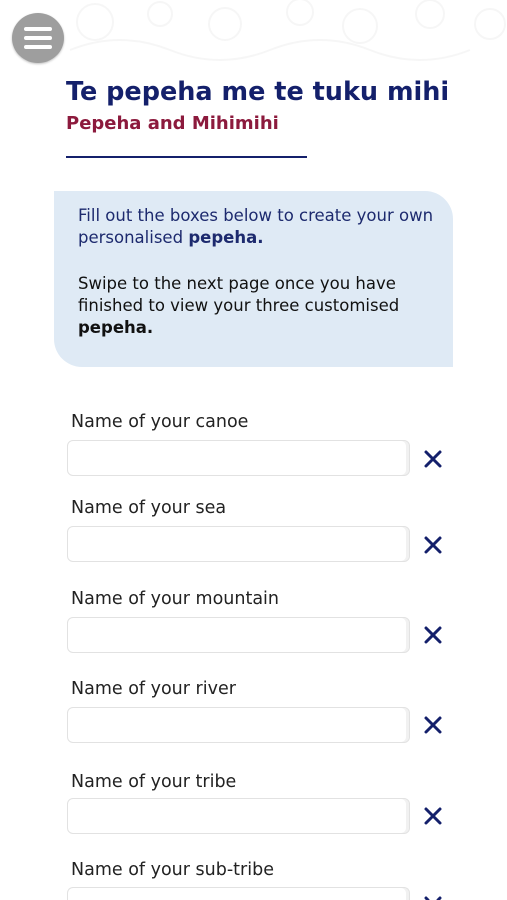 The width and height of the screenshot is (507, 900). What do you see at coordinates (172, 123) in the screenshot?
I see `page-subtitle: Pepeha and Mihimihi` at bounding box center [172, 123].